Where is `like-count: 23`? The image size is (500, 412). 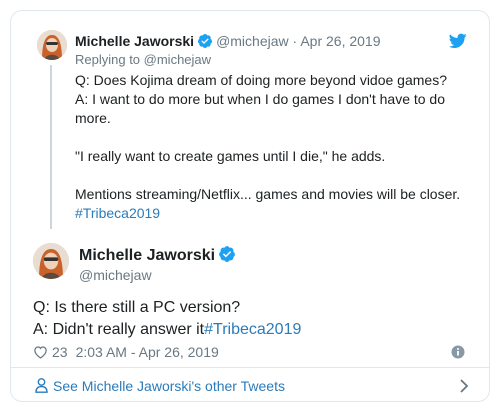 like-count: 23 is located at coordinates (60, 352).